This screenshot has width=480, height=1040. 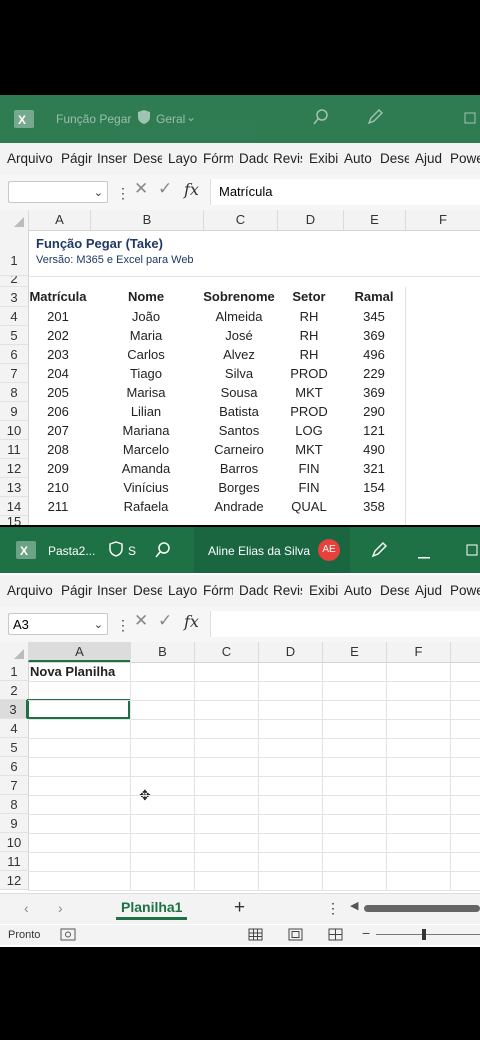 I want to click on cell-sobrenome: Andrade, so click(x=239, y=506).